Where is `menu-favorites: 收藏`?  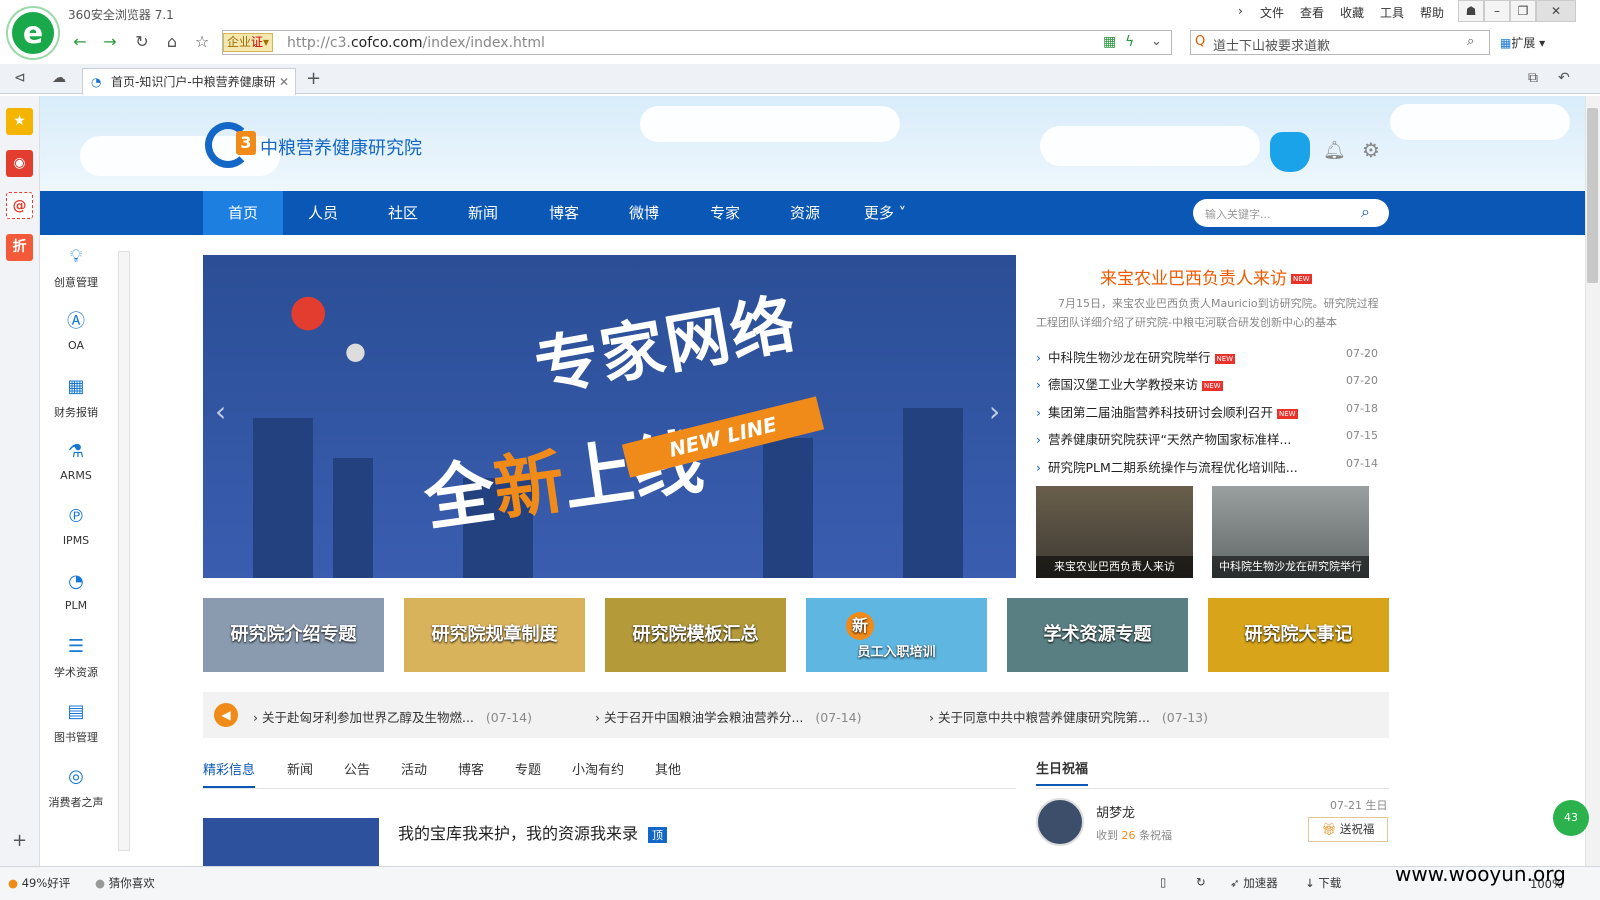
menu-favorites: 收藏 is located at coordinates (1352, 12).